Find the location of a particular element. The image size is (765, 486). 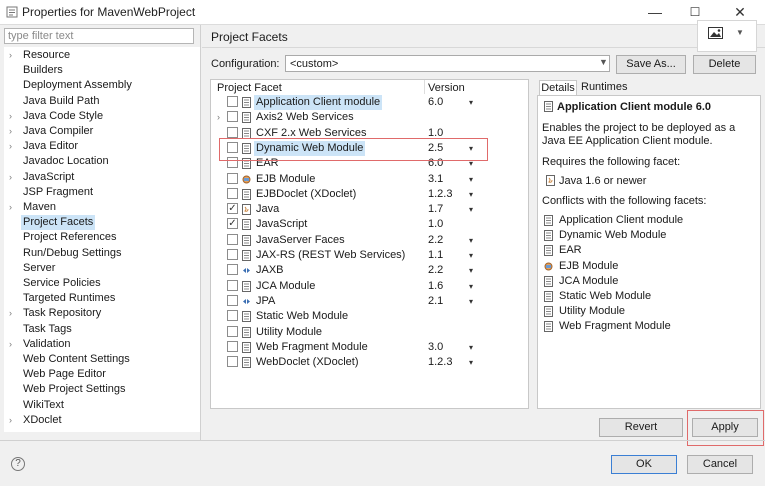

picture-icon is located at coordinates (715, 33).